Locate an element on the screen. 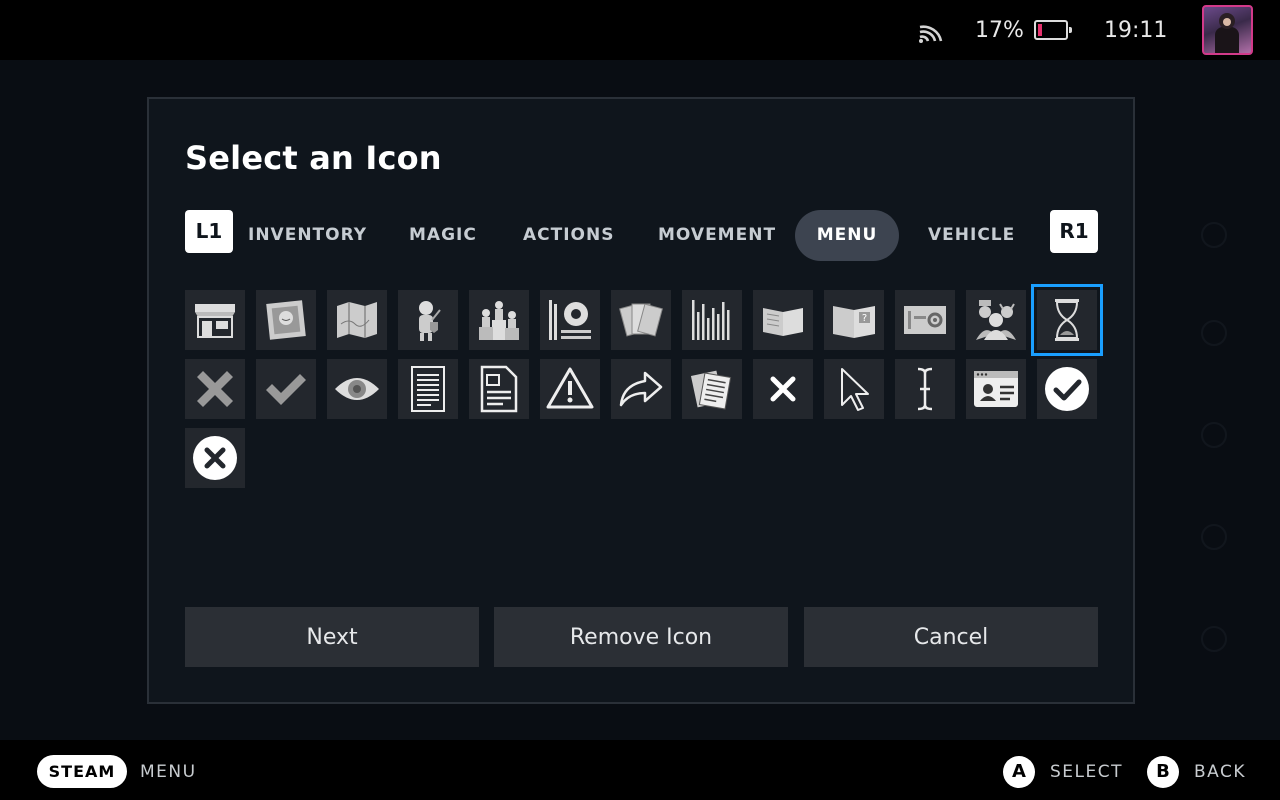 The image size is (1280, 800). remove-icon-button: Remove Icon is located at coordinates (641, 637).